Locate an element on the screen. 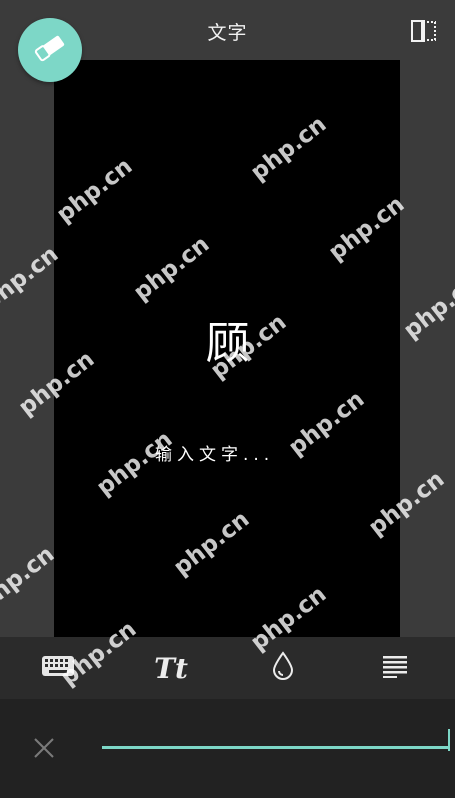  keyboard-icon is located at coordinates (58, 668).